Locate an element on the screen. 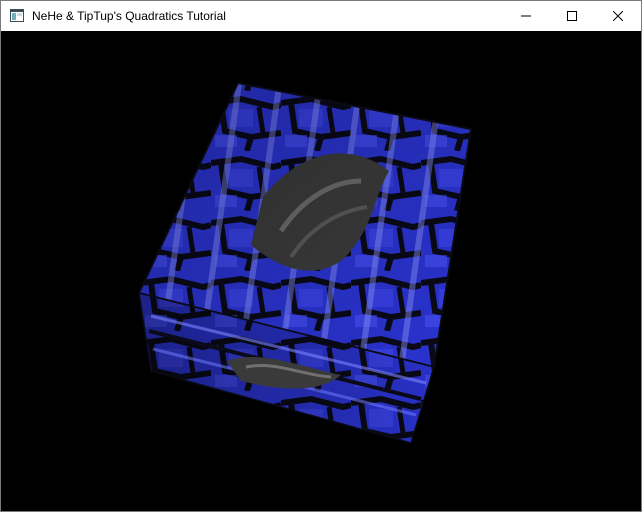 This screenshot has height=512, width=642. maximize-button is located at coordinates (572, 16).